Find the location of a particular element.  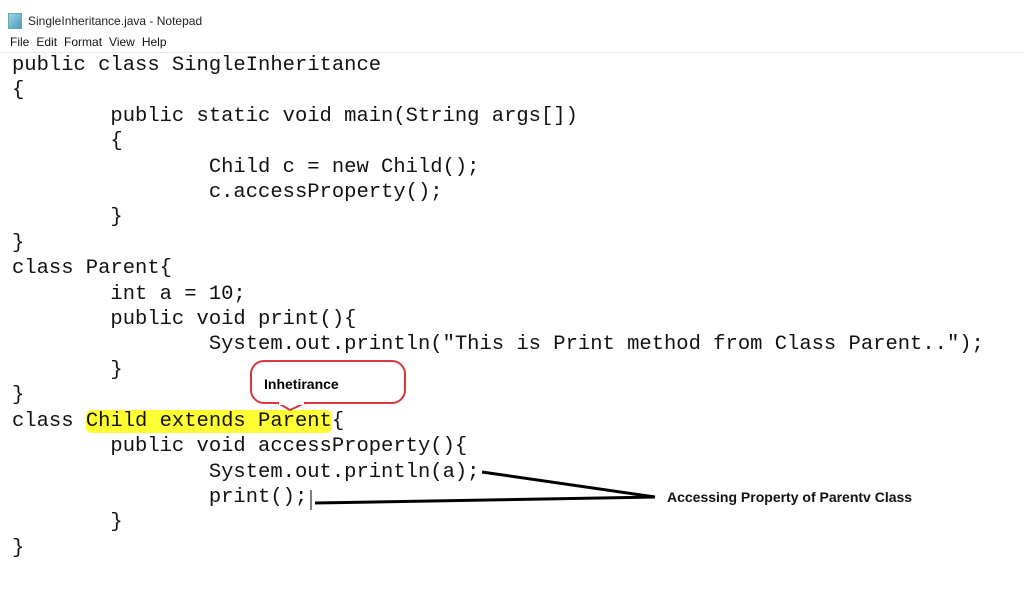

inheritance-callout: Inhetirance is located at coordinates (328, 382).